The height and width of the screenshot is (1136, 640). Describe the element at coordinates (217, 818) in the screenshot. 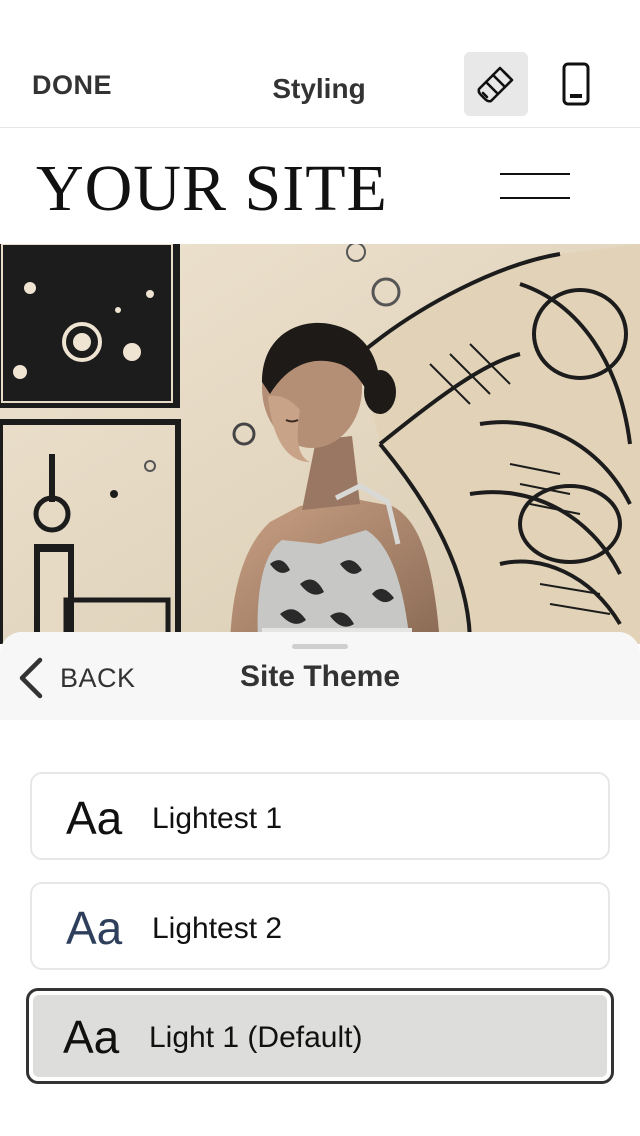

I see `theme-name: Lightest 1` at that location.